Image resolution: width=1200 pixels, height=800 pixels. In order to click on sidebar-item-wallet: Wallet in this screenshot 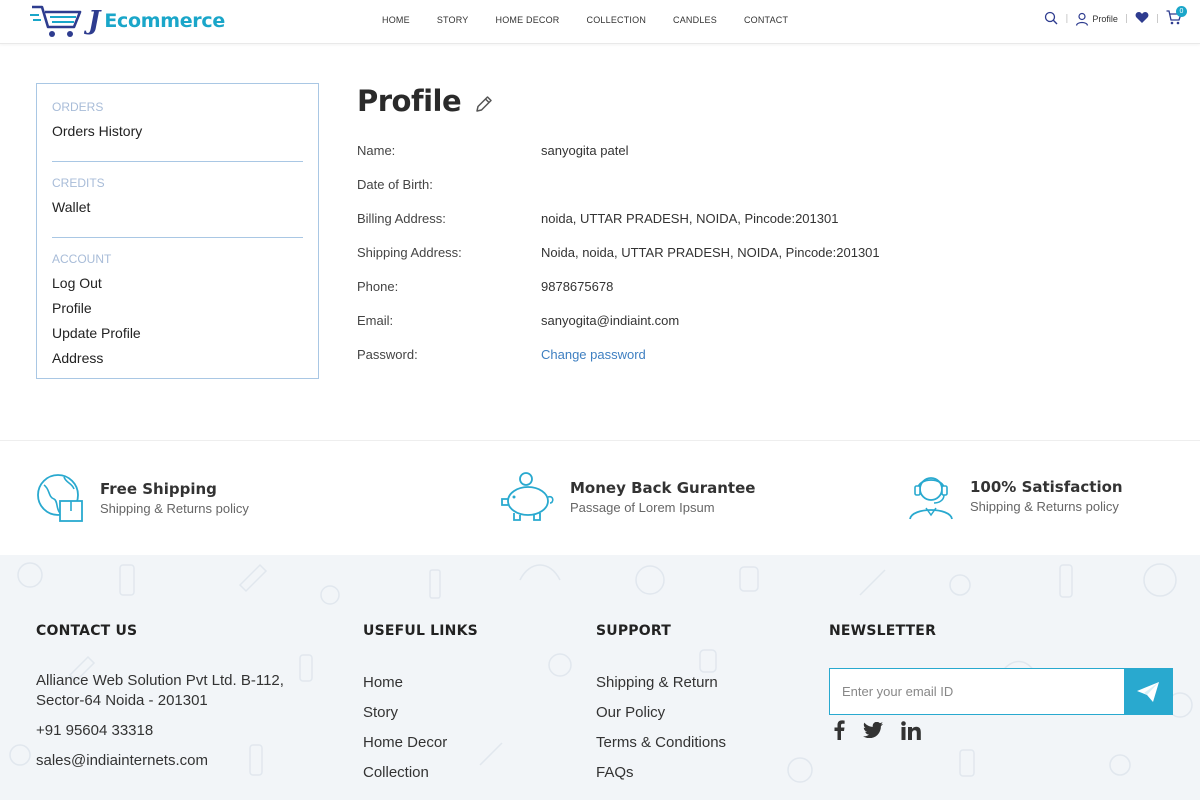, I will do `click(177, 207)`.